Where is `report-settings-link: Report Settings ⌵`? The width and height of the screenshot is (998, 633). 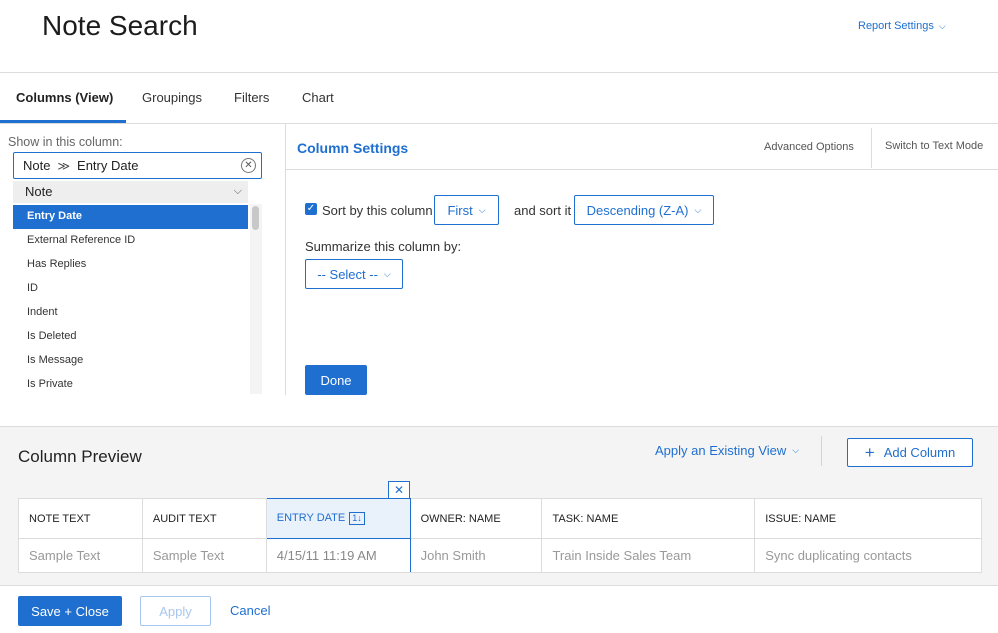
report-settings-link: Report Settings ⌵ is located at coordinates (902, 26).